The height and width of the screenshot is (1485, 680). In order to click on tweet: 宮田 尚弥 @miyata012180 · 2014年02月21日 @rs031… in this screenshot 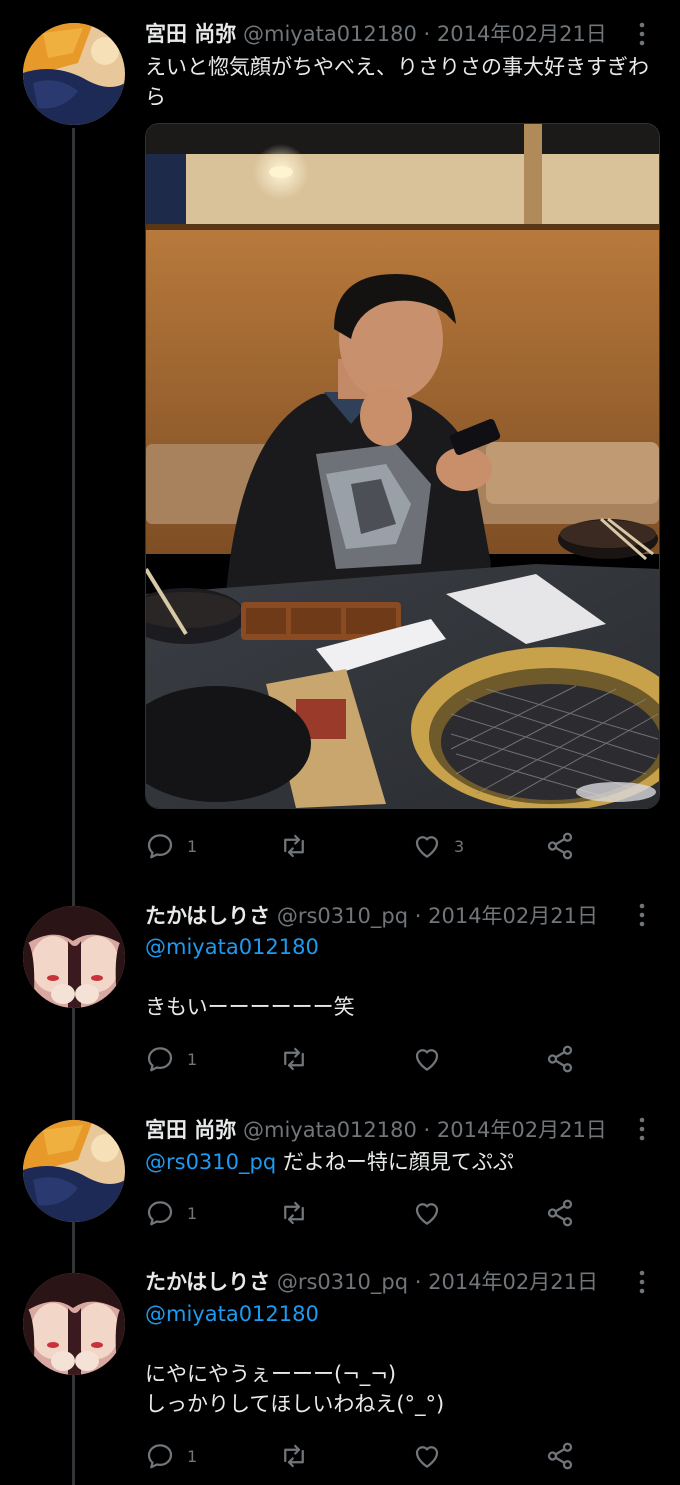, I will do `click(340, 1175)`.